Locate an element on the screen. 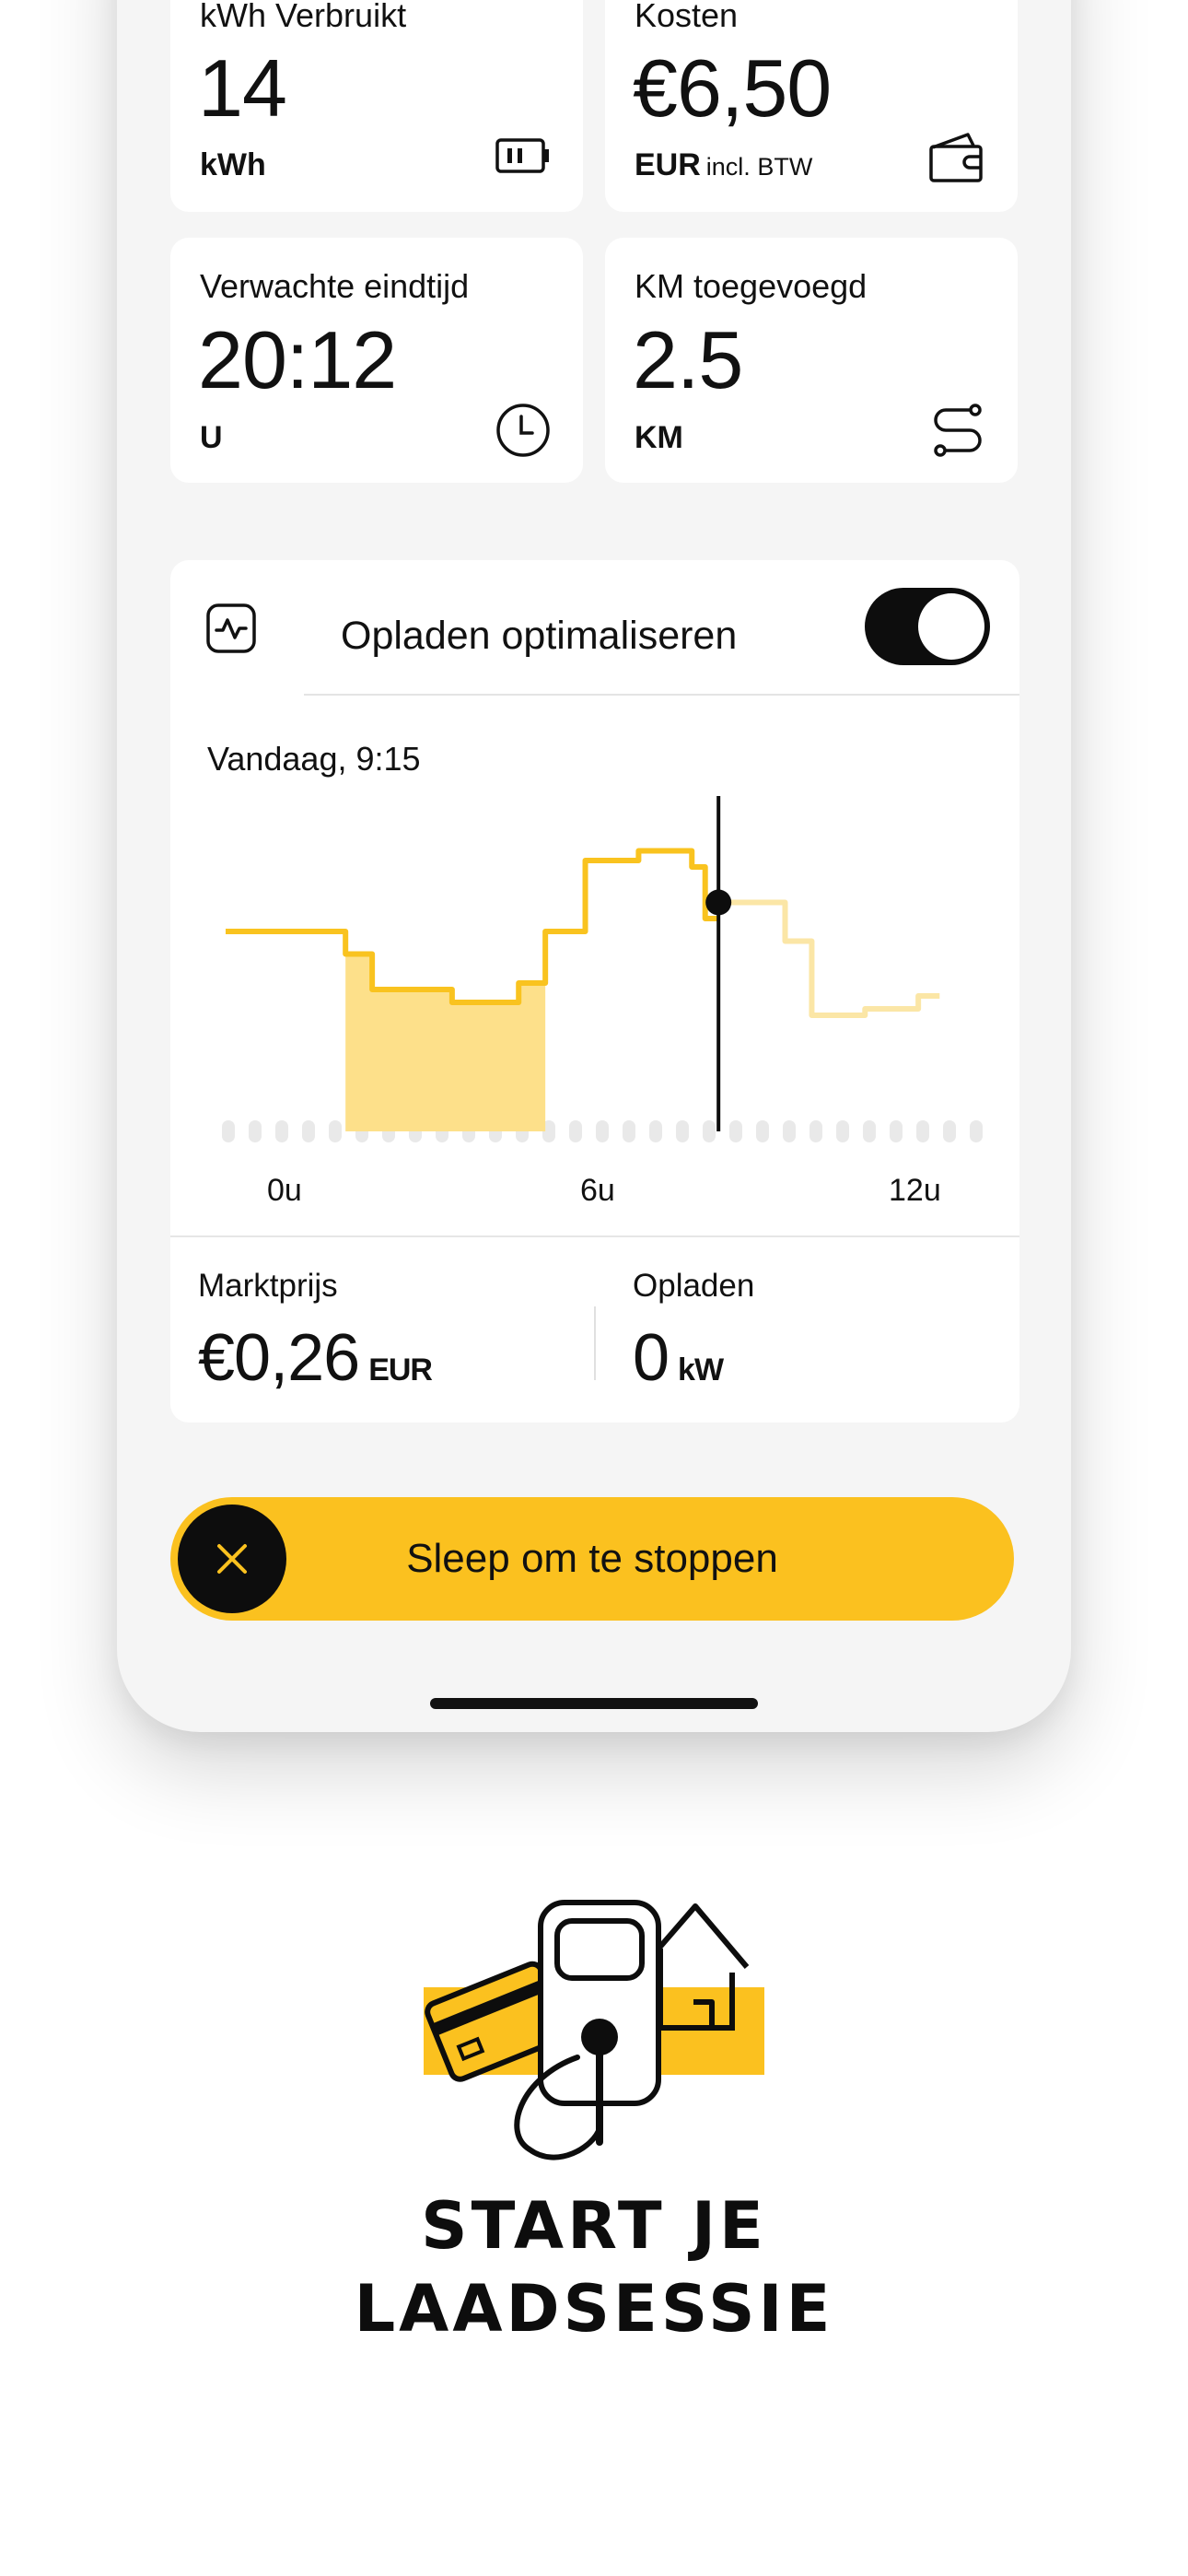 This screenshot has height=2576, width=1188. optimize-toggle is located at coordinates (927, 626).